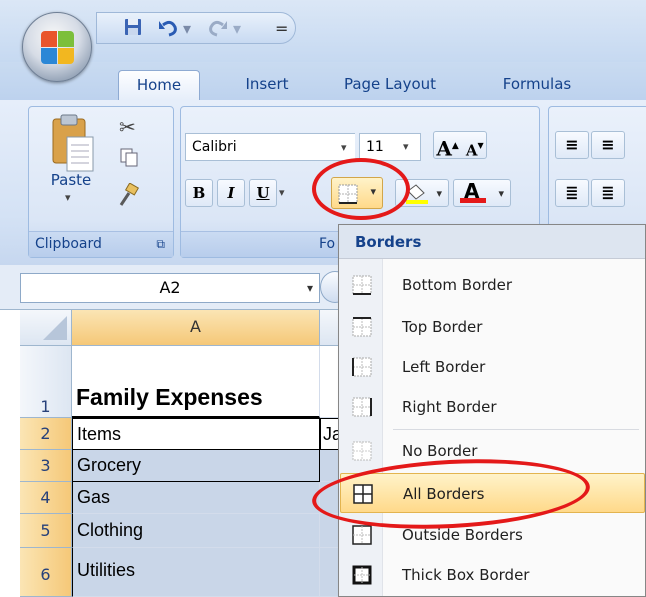  Describe the element at coordinates (492, 327) in the screenshot. I see `menu-item-top-border: Top Border` at that location.